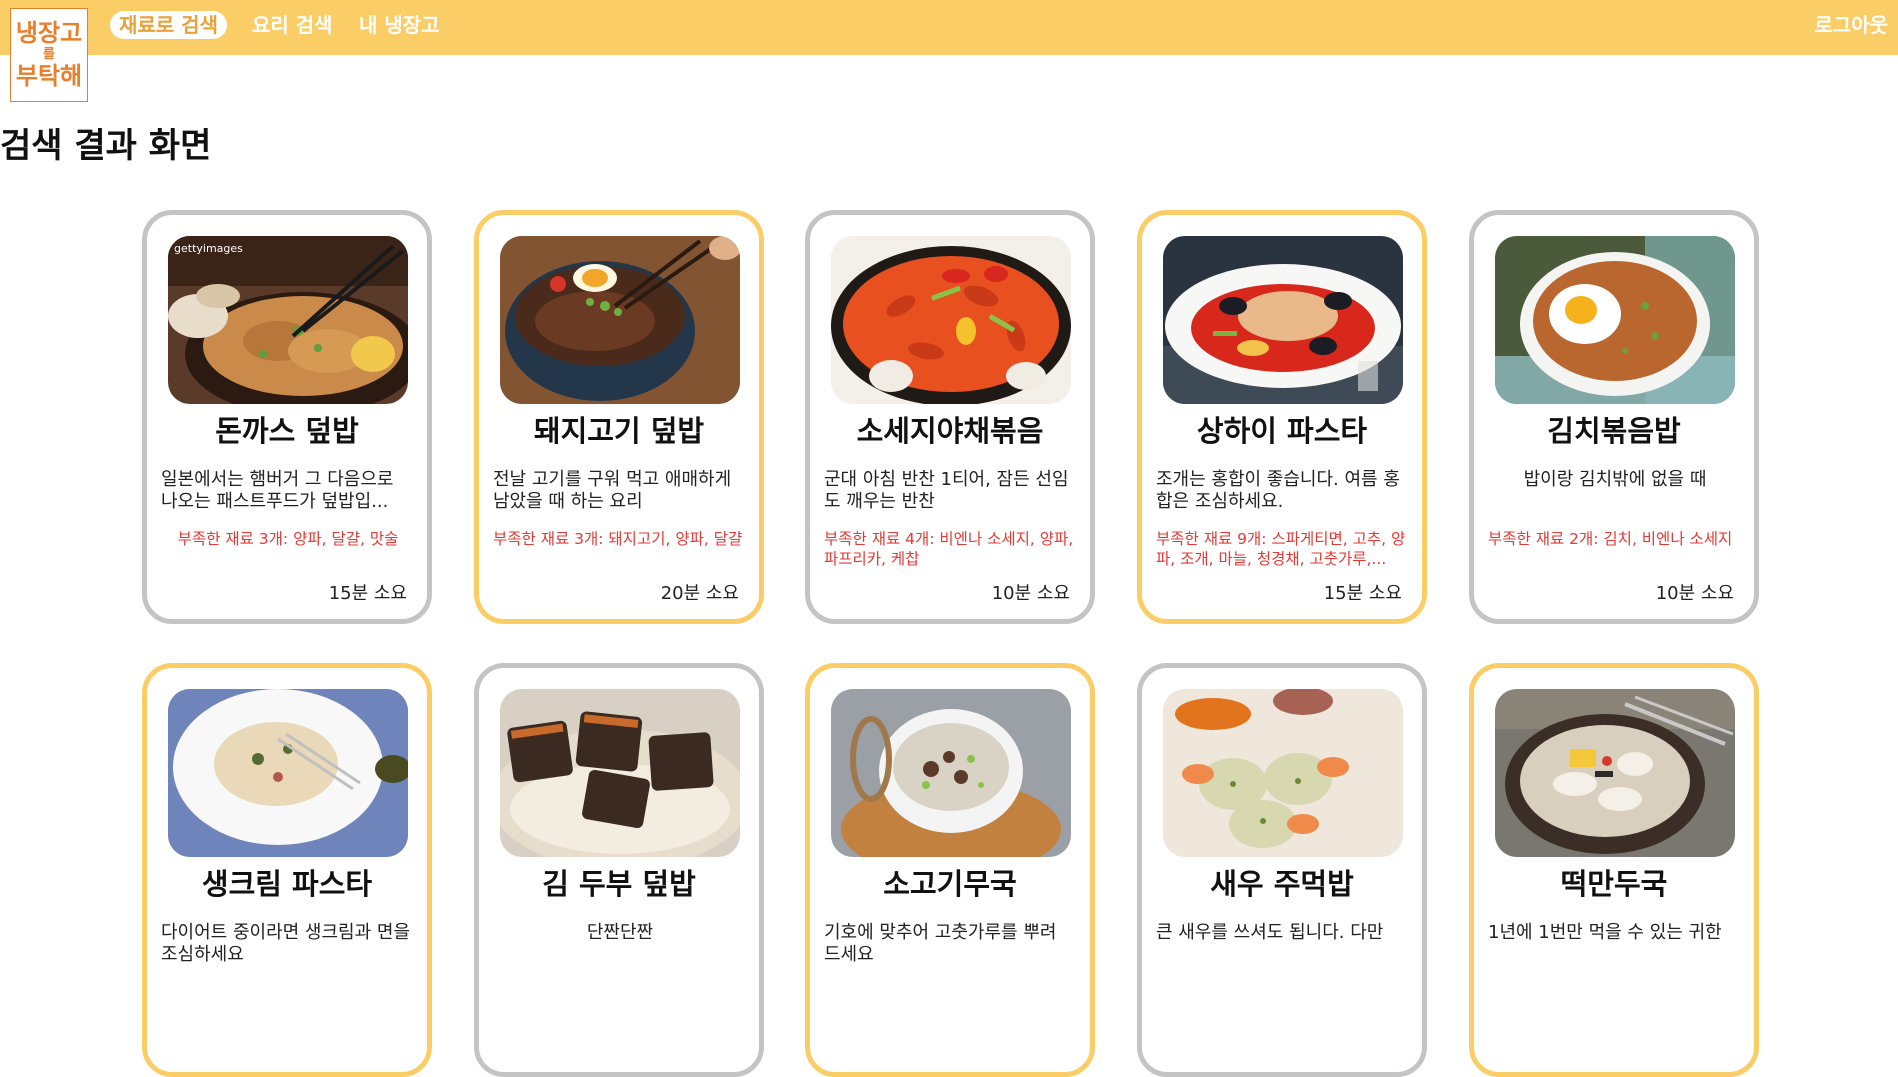  What do you see at coordinates (1605, 932) in the screenshot?
I see `recipe-description: 1년에 1번만 먹을 수 있는 귀한` at bounding box center [1605, 932].